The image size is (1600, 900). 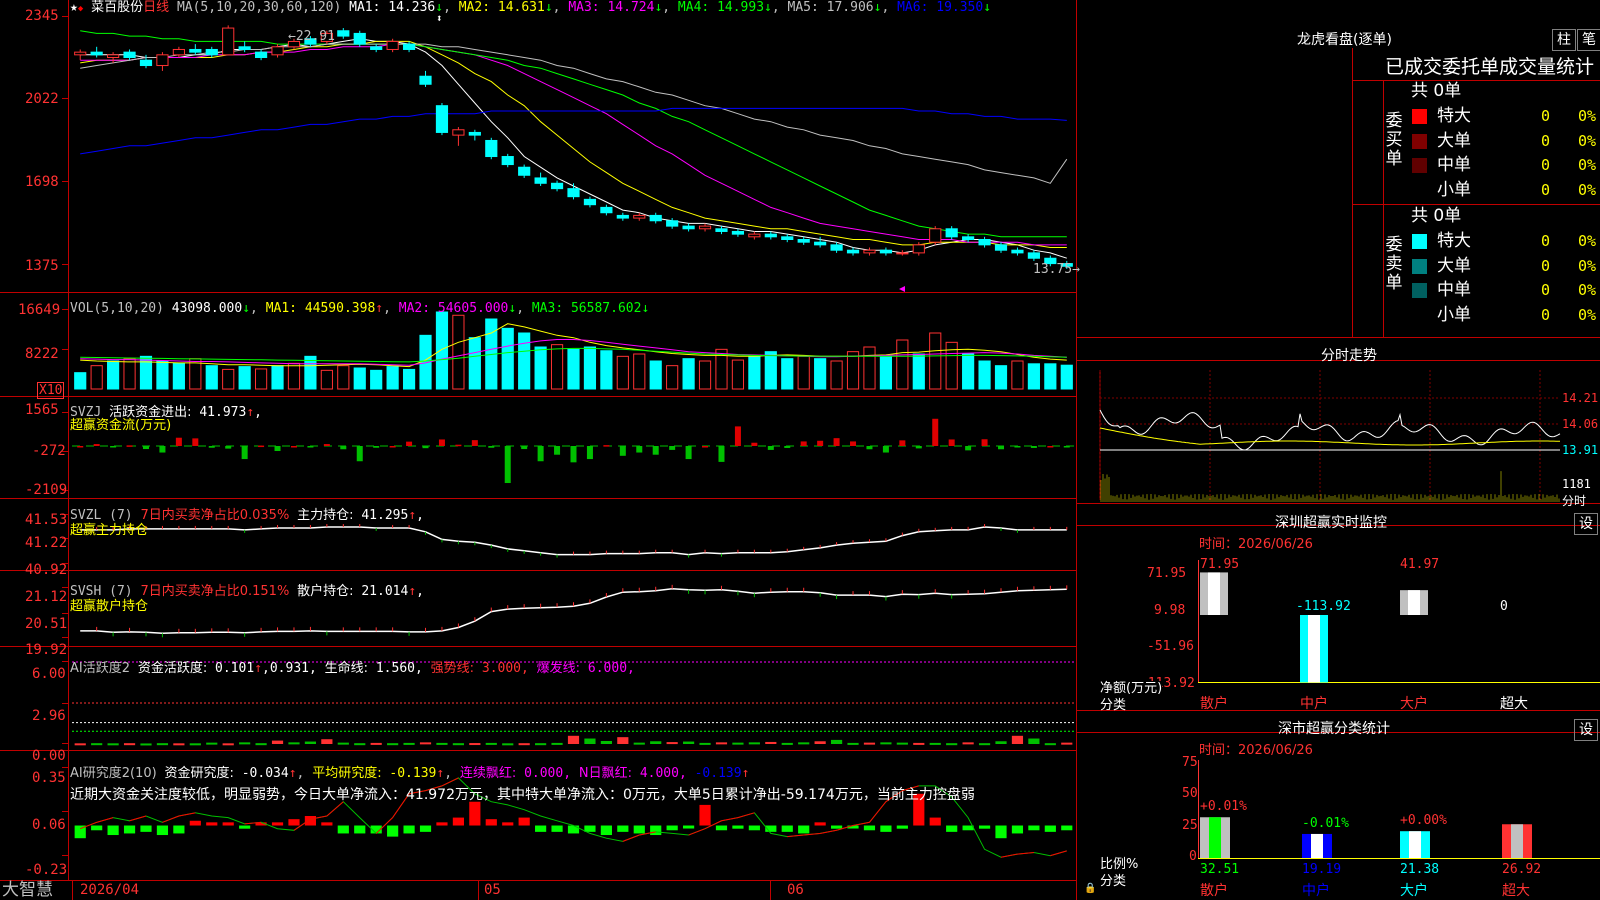 I want to click on ss-time: 时间：2026/06/26, so click(x=1256, y=750).